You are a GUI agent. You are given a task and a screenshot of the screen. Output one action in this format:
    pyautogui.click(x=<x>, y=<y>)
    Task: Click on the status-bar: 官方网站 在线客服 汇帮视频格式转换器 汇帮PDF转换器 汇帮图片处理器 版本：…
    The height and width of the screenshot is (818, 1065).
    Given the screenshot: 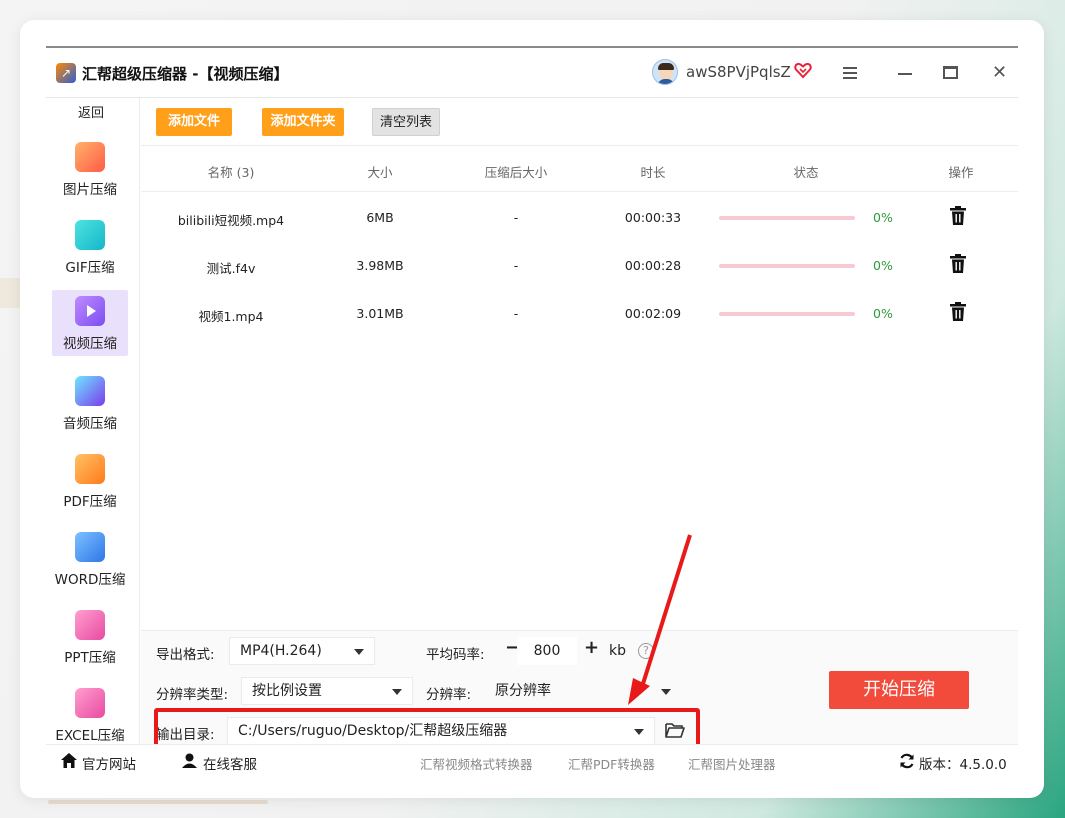 What is the action you would take?
    pyautogui.click(x=532, y=760)
    